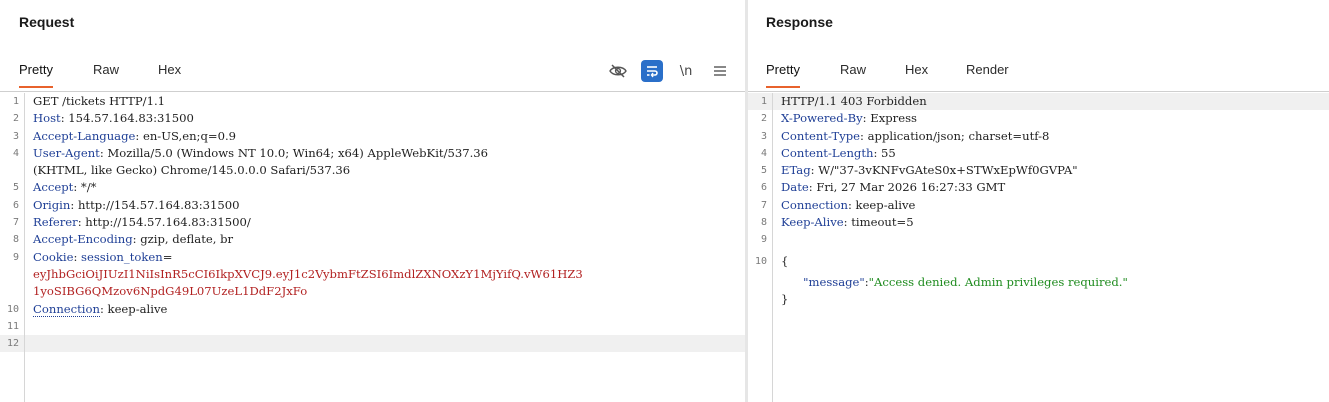 The height and width of the screenshot is (402, 1329). What do you see at coordinates (944, 170) in the screenshot?
I see `code-text: : W/"37-3vKNFvGAteS0x+STWxEpWf0GVPA"` at bounding box center [944, 170].